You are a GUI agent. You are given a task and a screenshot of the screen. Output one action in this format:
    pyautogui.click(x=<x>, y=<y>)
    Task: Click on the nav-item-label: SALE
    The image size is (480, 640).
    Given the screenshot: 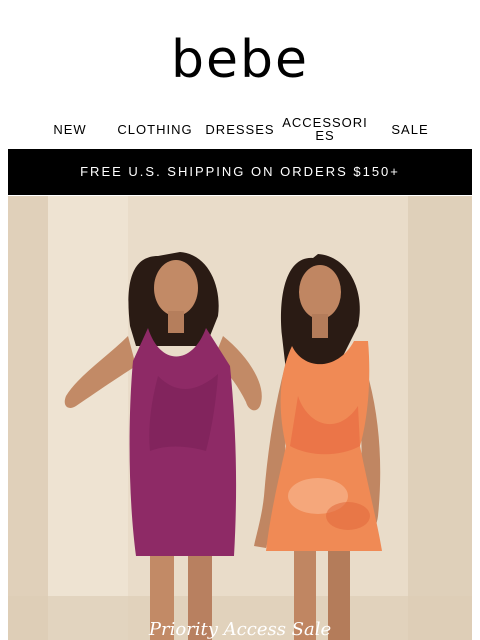 What is the action you would take?
    pyautogui.click(x=410, y=129)
    